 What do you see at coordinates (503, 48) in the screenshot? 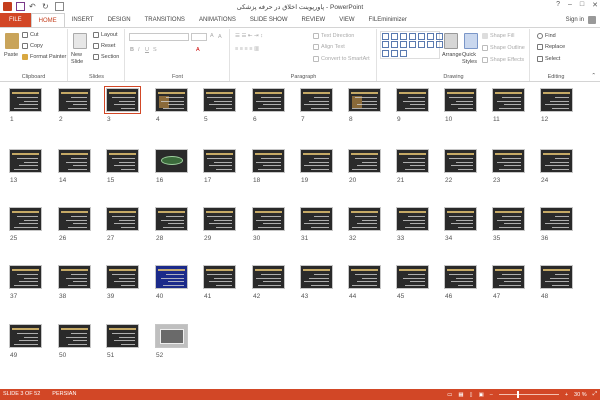
I see `shape-outline-button: Shape Outline` at bounding box center [503, 48].